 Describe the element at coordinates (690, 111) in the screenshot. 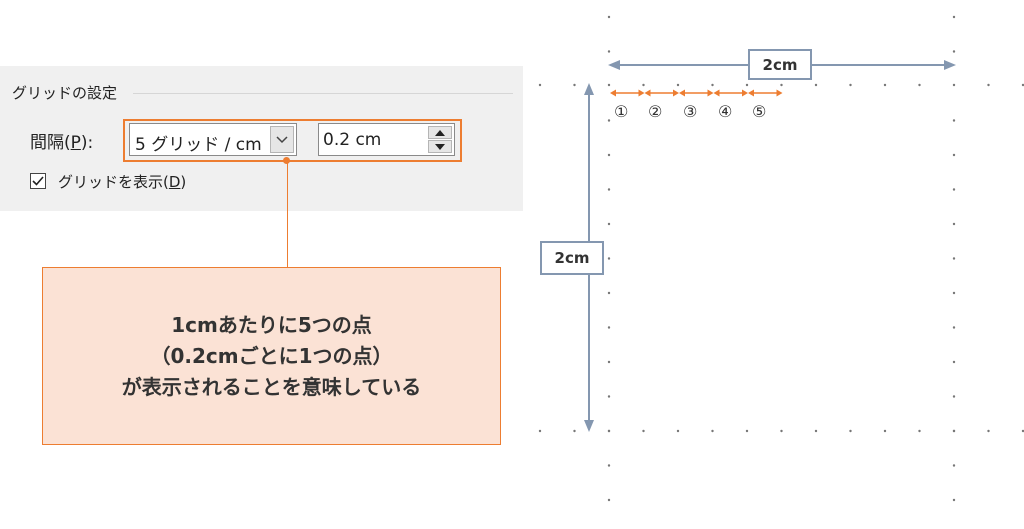

I see `interval-number-3: ③` at that location.